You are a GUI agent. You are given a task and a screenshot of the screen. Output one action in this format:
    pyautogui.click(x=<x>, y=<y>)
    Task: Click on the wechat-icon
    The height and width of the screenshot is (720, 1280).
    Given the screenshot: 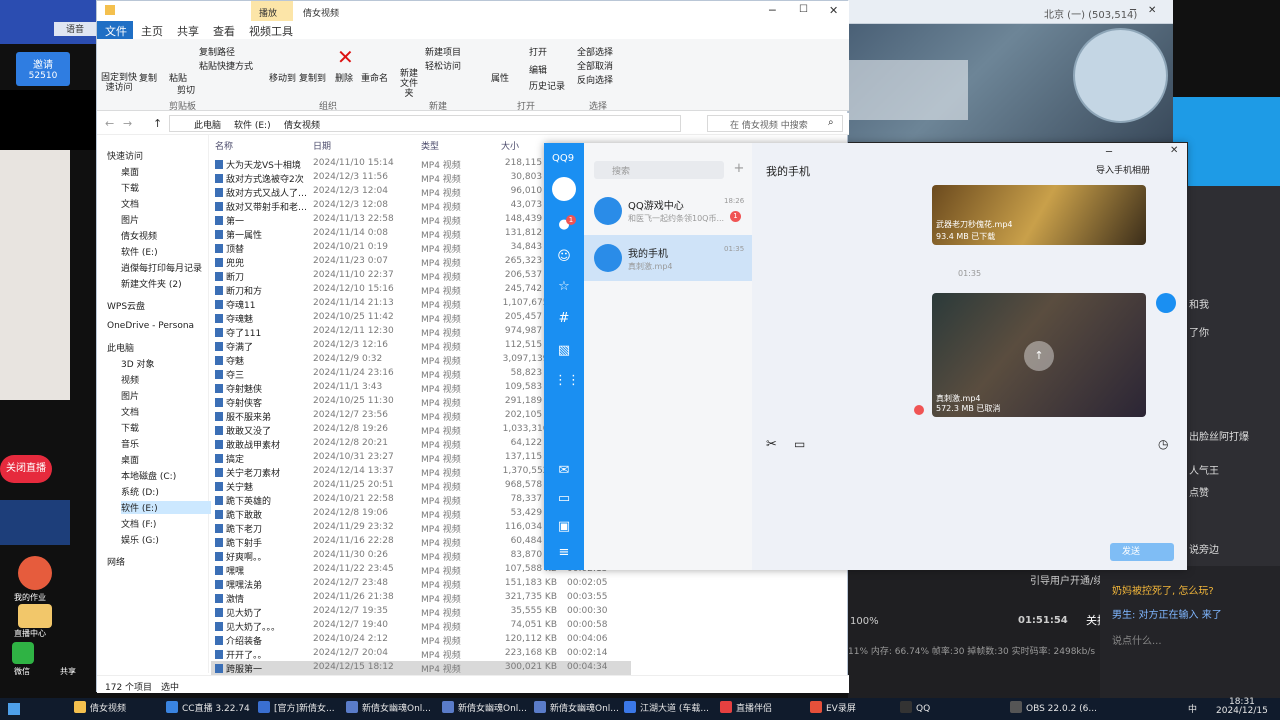 What is the action you would take?
    pyautogui.click(x=23, y=653)
    